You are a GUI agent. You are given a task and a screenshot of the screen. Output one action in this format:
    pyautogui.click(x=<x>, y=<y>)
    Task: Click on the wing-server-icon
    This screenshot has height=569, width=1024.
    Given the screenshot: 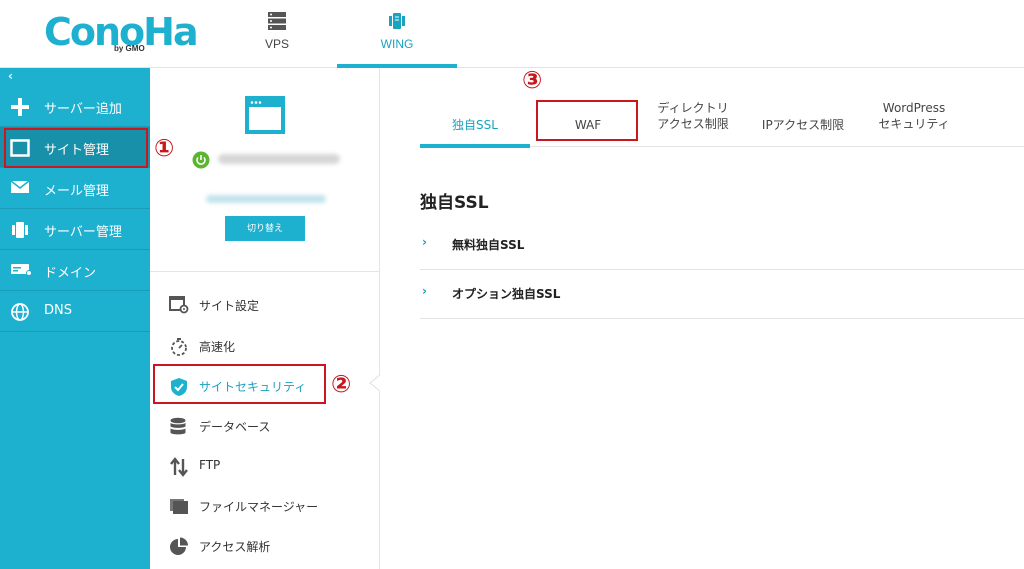 What is the action you would take?
    pyautogui.click(x=397, y=23)
    